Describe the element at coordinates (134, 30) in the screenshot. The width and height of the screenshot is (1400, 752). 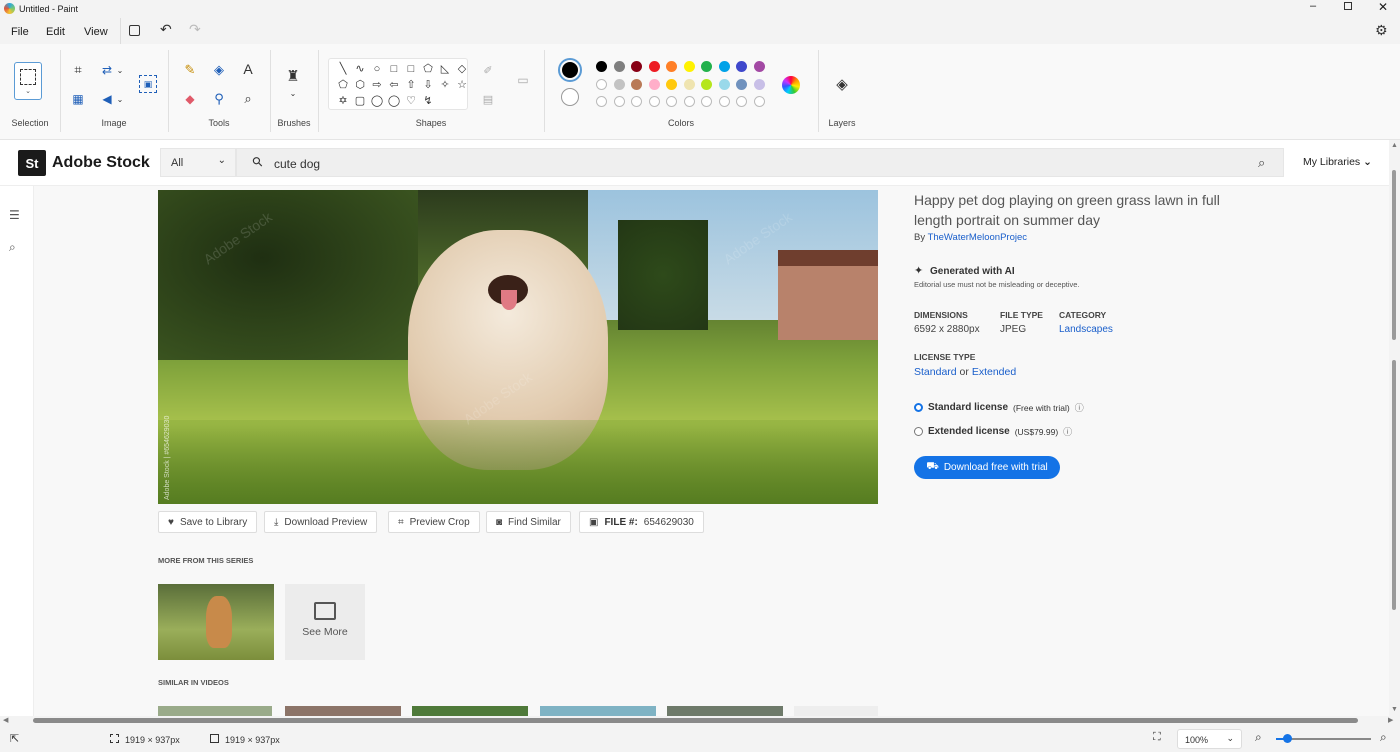
I see `save-icon` at that location.